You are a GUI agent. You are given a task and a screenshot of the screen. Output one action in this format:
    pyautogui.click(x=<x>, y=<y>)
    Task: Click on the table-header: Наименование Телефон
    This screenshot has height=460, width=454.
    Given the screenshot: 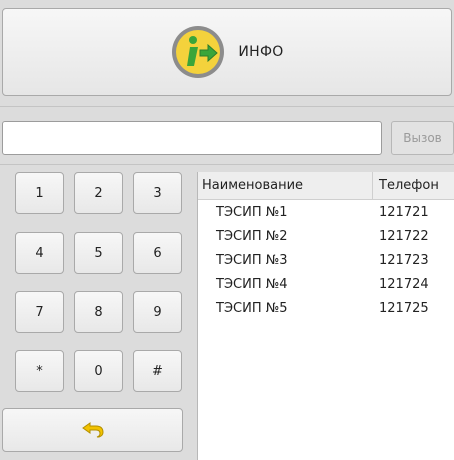 What is the action you would take?
    pyautogui.click(x=326, y=186)
    